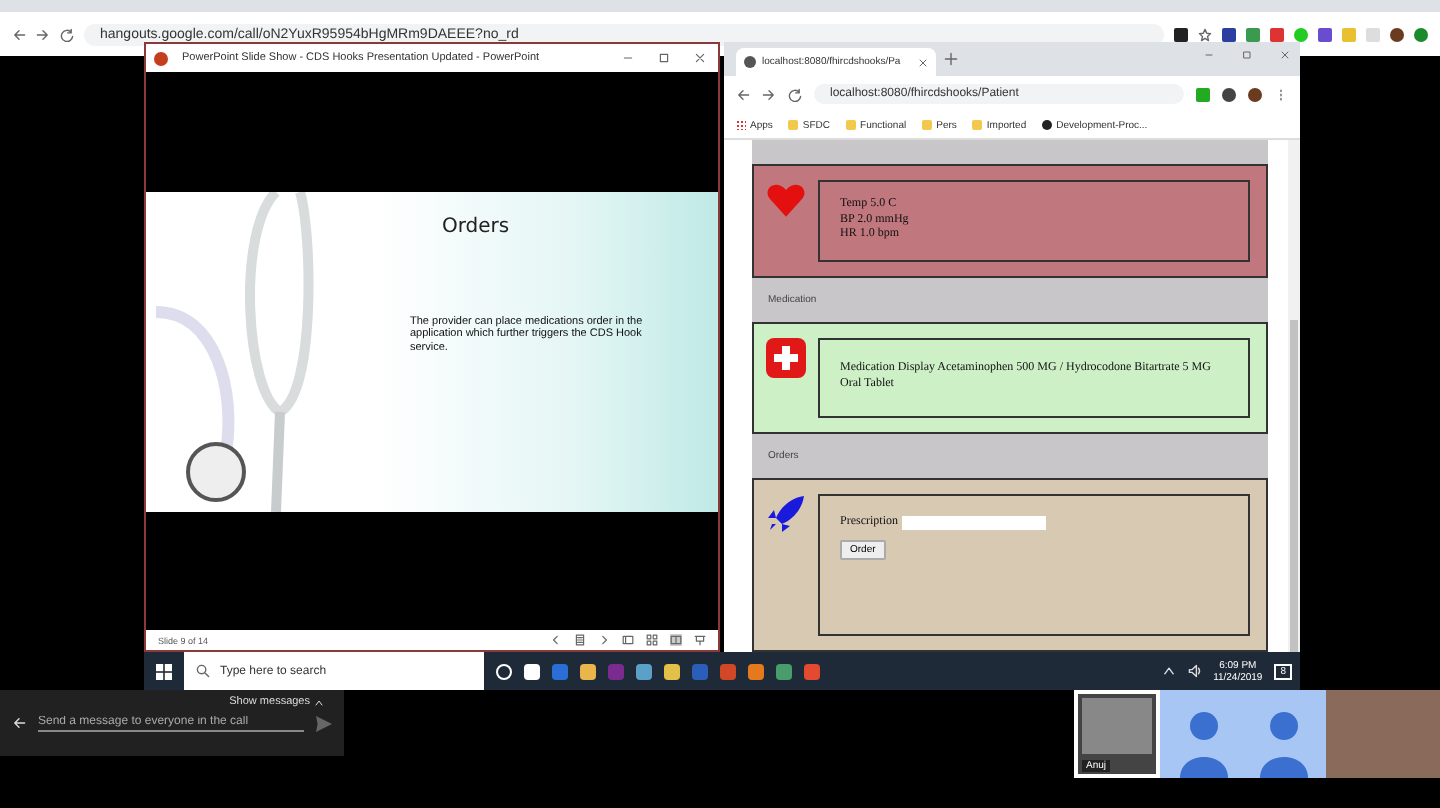 Image resolution: width=1440 pixels, height=808 pixels. I want to click on slides-icon, so click(580, 640).